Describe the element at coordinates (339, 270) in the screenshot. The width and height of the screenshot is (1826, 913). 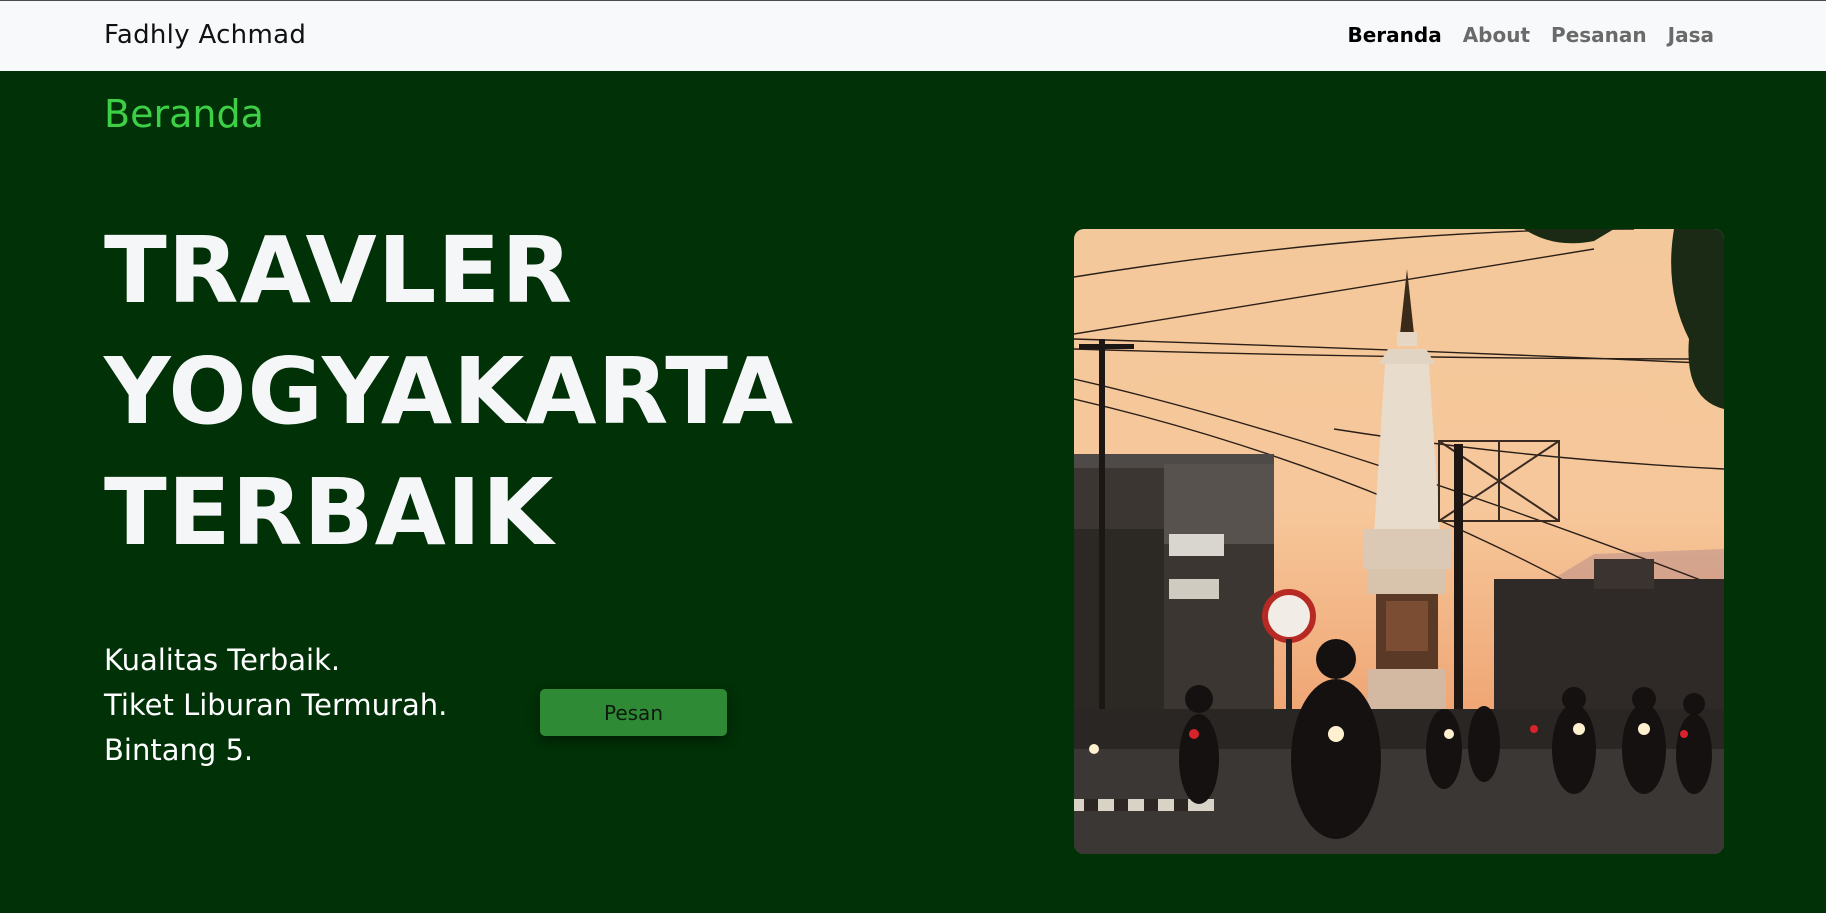
I see `headline-line-1: TRAVLER` at that location.